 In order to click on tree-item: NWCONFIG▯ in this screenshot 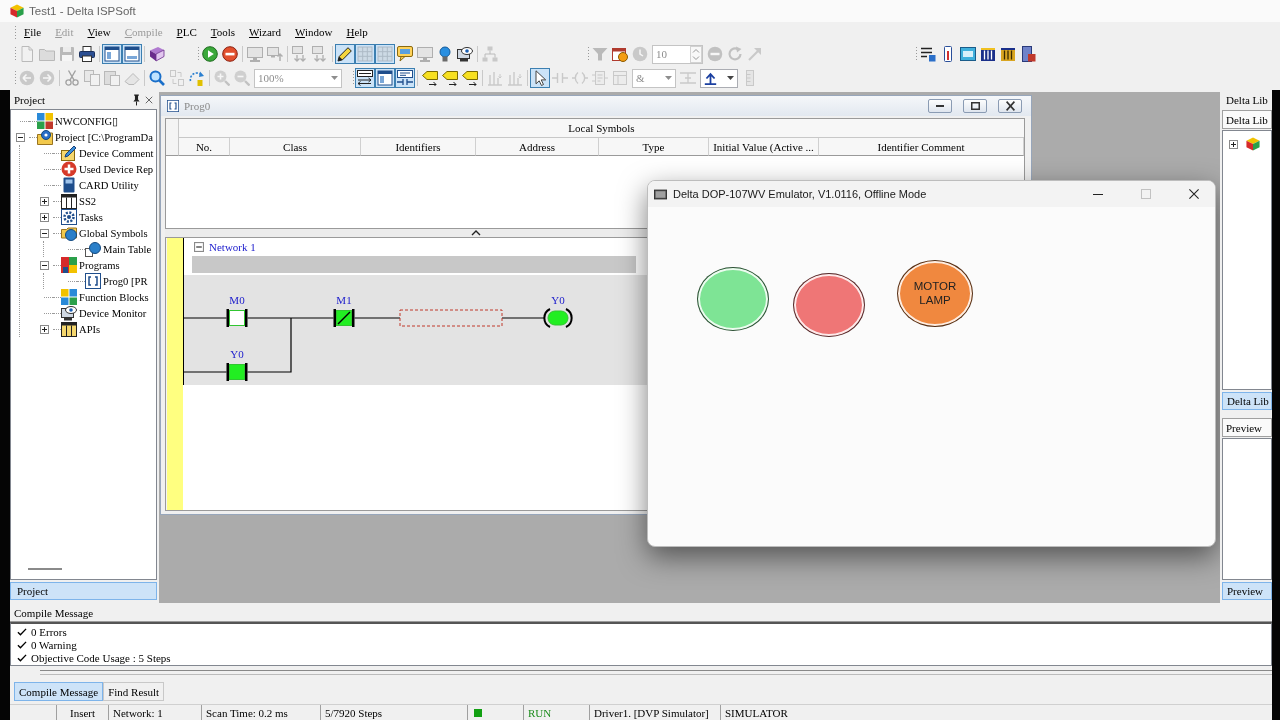, I will do `click(87, 121)`.